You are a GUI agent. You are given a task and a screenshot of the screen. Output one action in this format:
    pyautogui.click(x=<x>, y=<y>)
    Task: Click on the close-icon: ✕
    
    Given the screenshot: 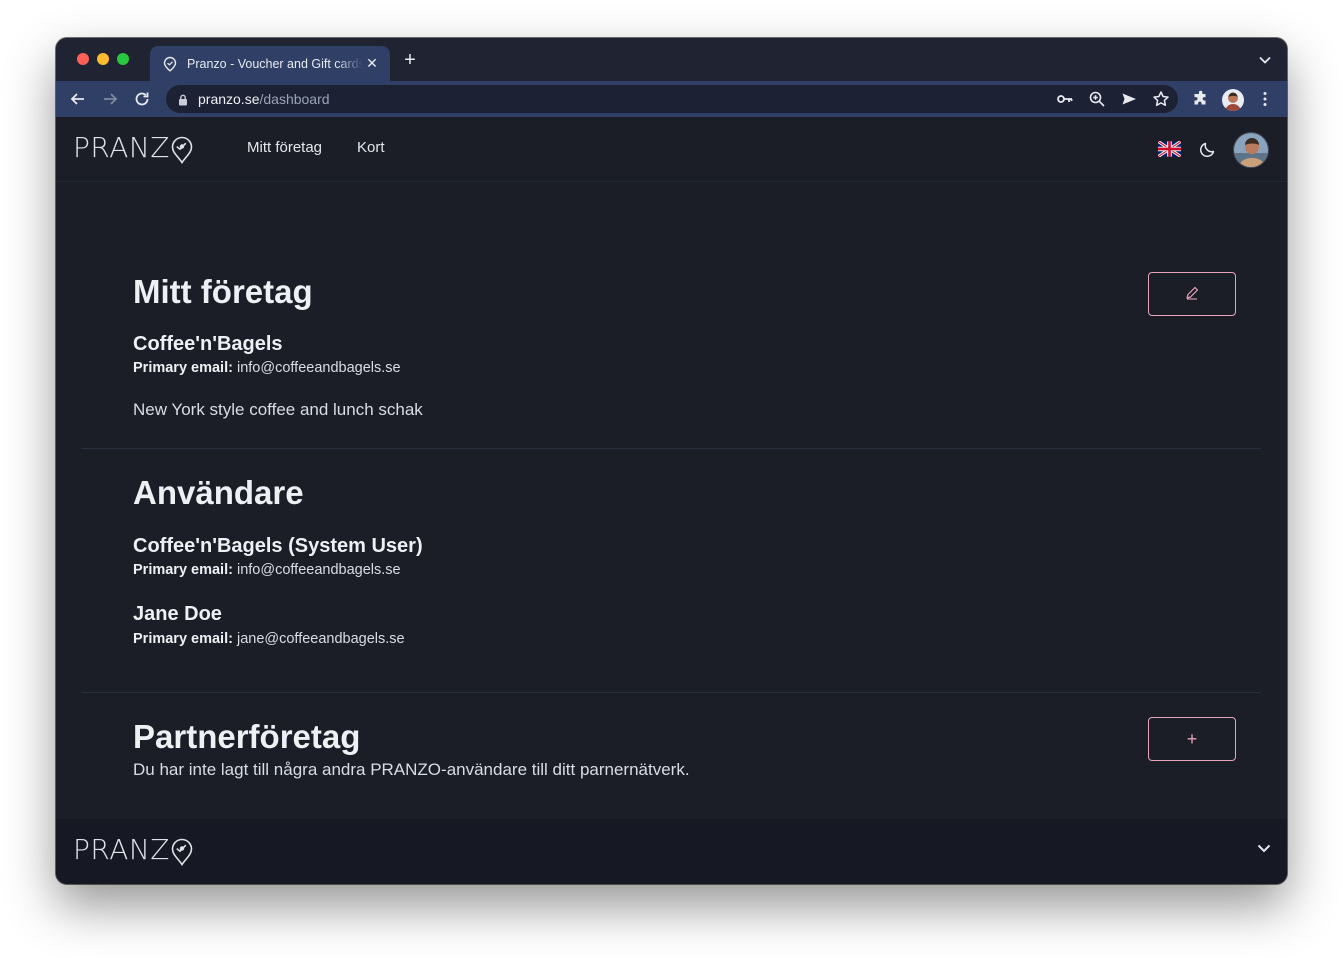 What is the action you would take?
    pyautogui.click(x=372, y=63)
    